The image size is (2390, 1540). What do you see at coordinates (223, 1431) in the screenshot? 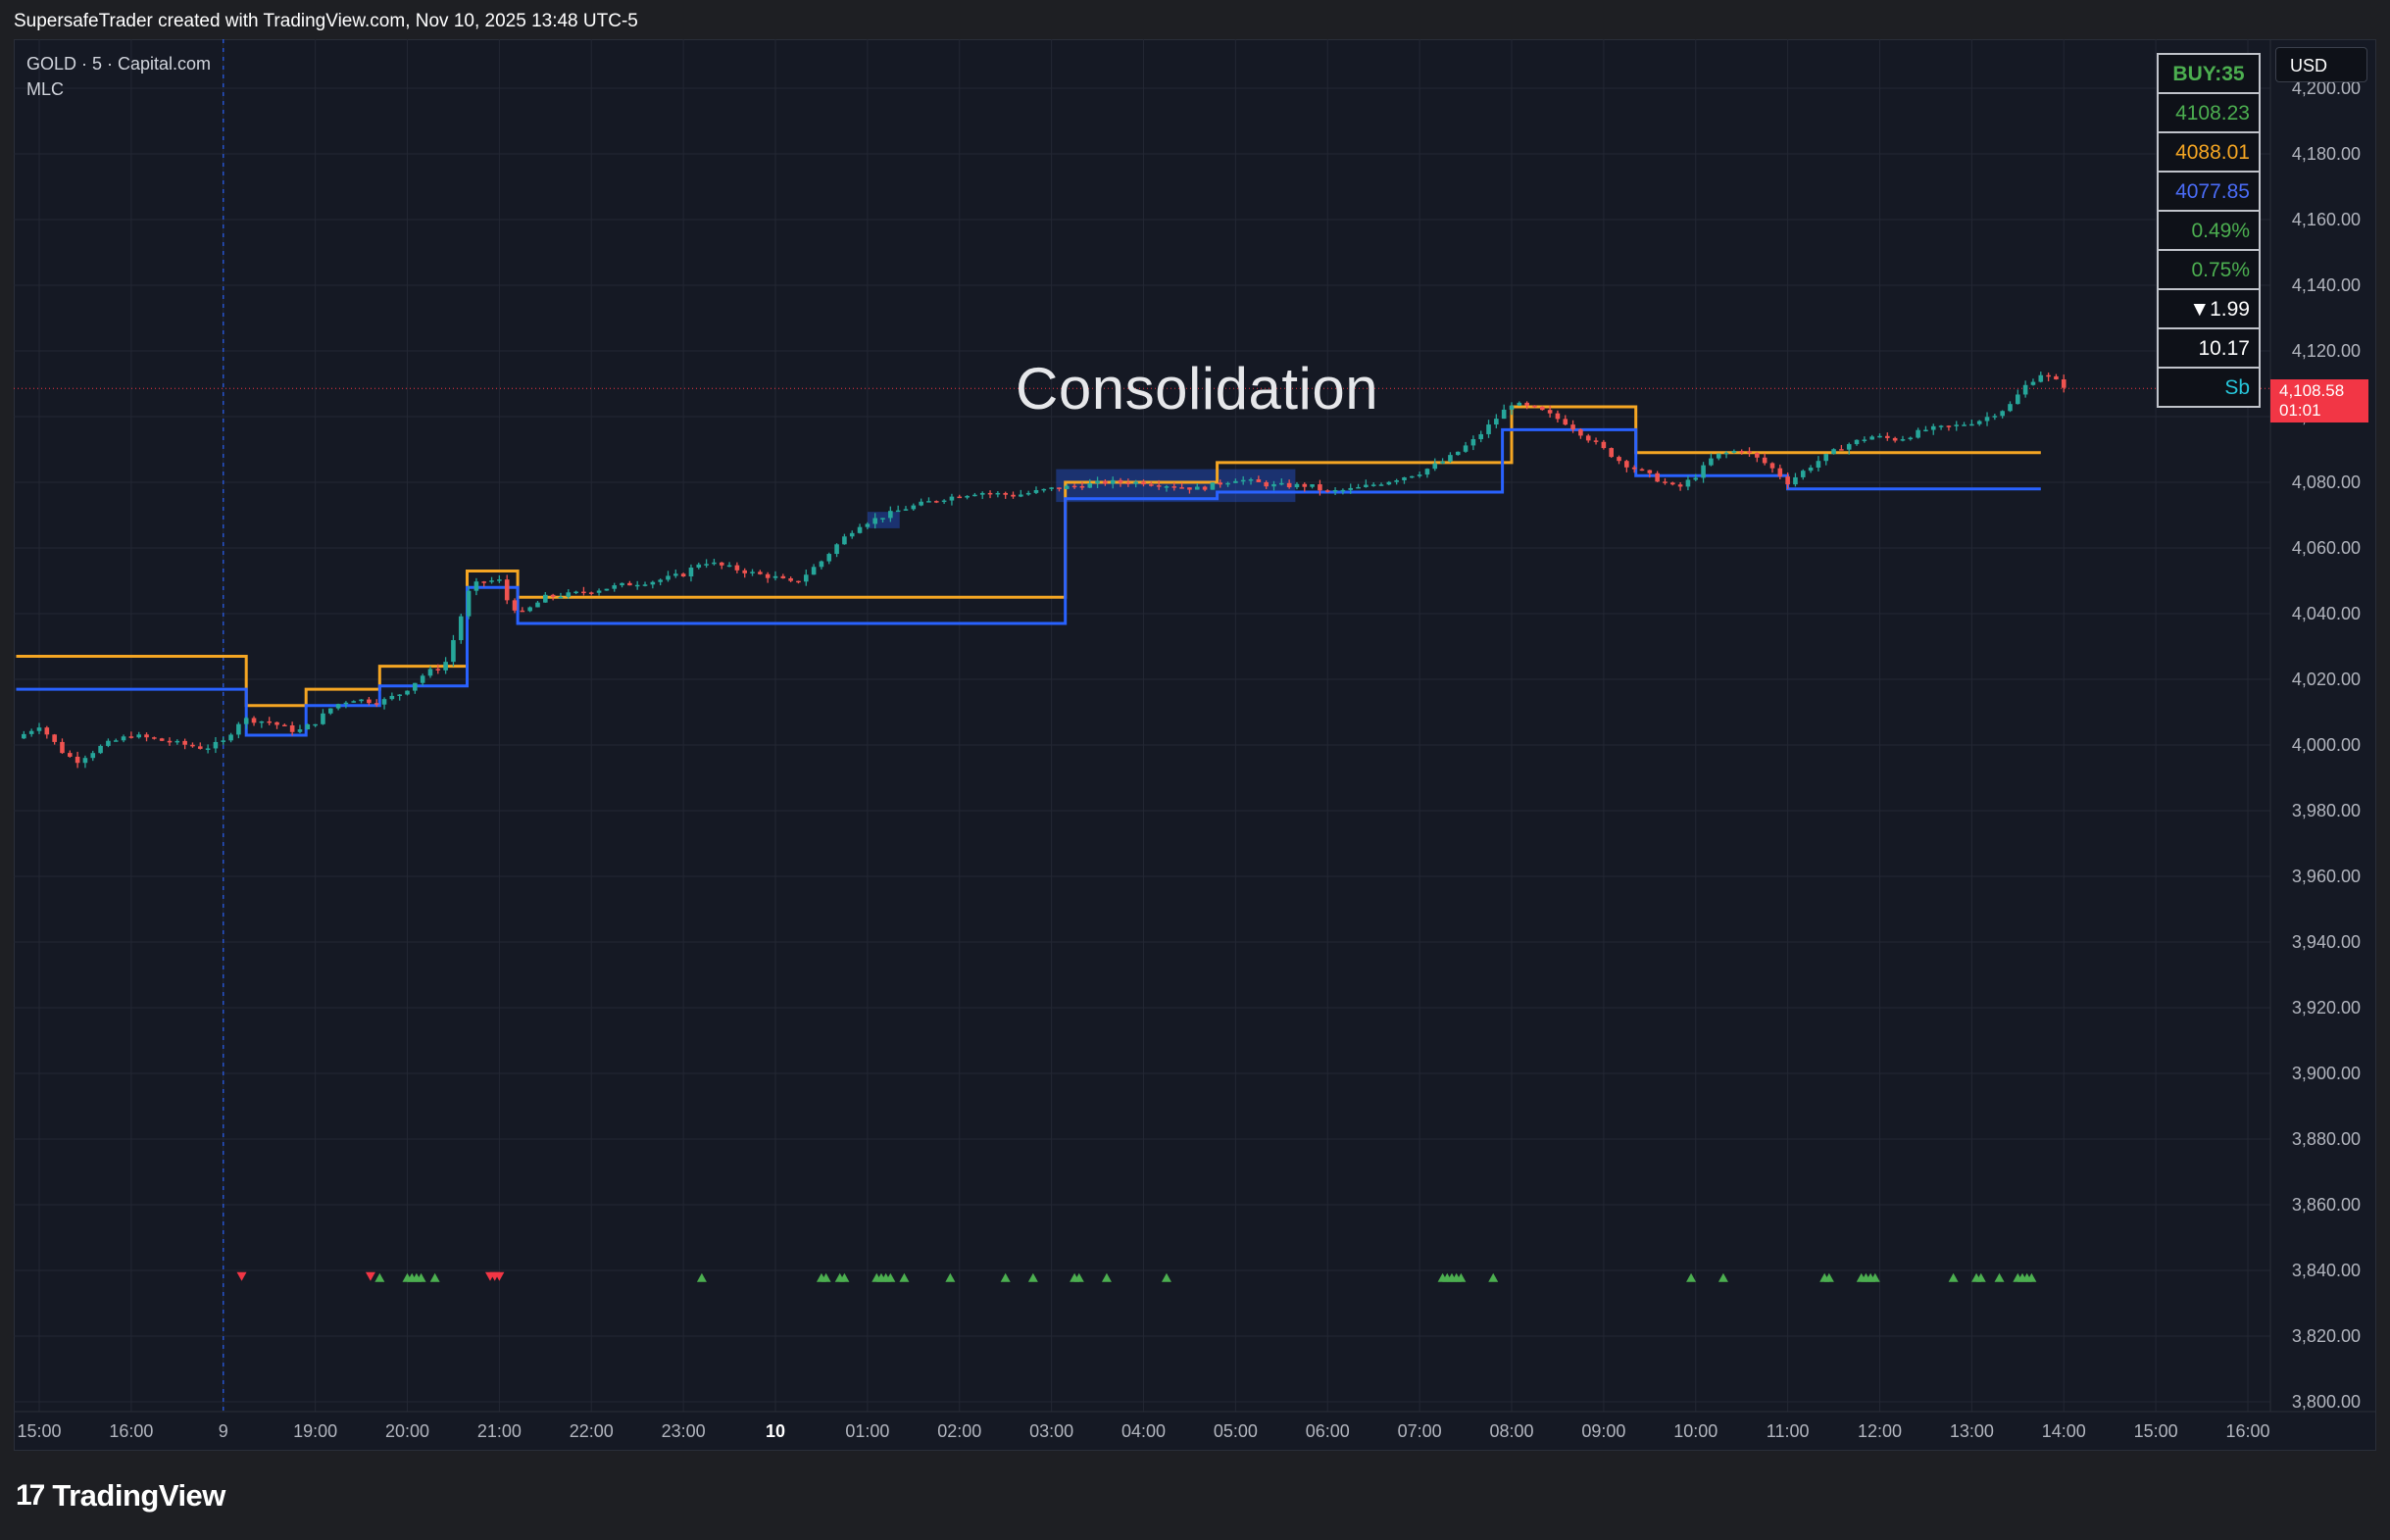
I see `time-axis-label: 9` at bounding box center [223, 1431].